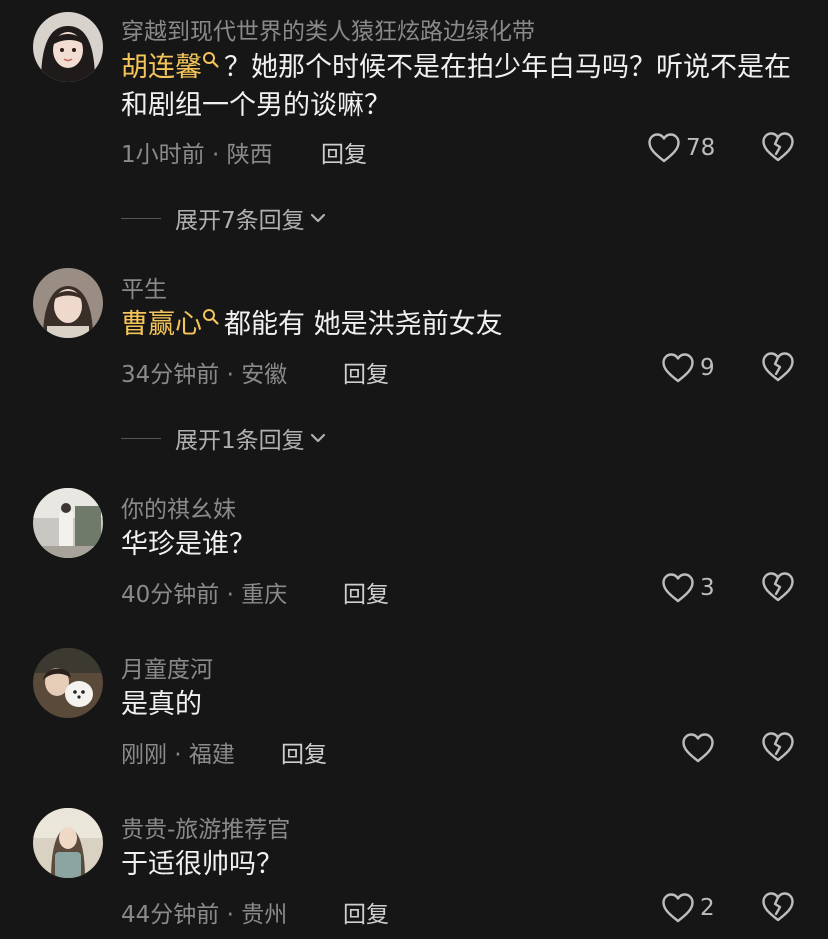 This screenshot has height=939, width=828. I want to click on username: 月童度河, so click(167, 667).